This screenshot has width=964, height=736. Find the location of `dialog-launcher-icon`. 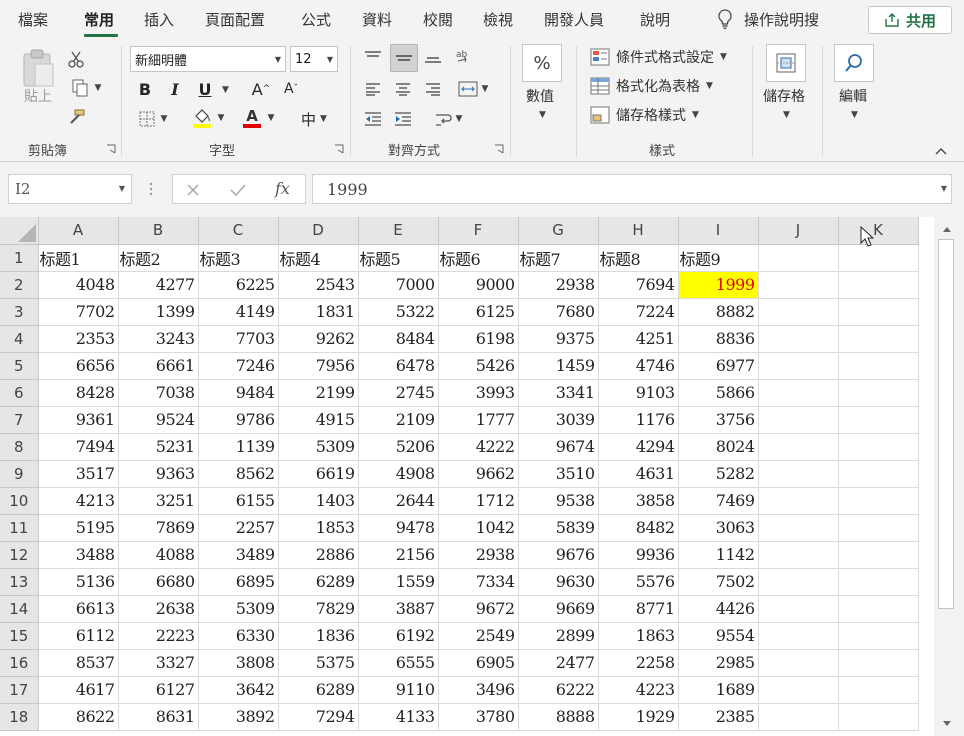

dialog-launcher-icon is located at coordinates (499, 149).